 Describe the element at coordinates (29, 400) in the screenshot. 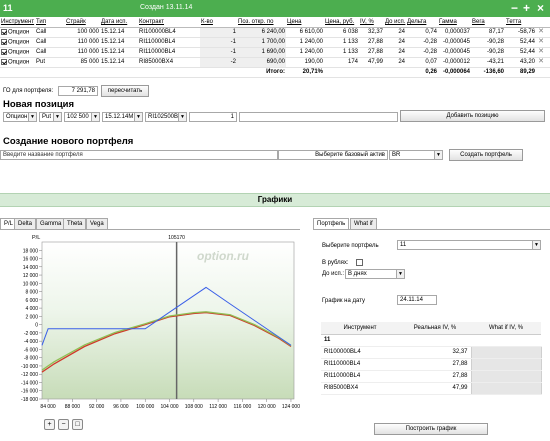

I see `y-tick-label: -18 000` at that location.